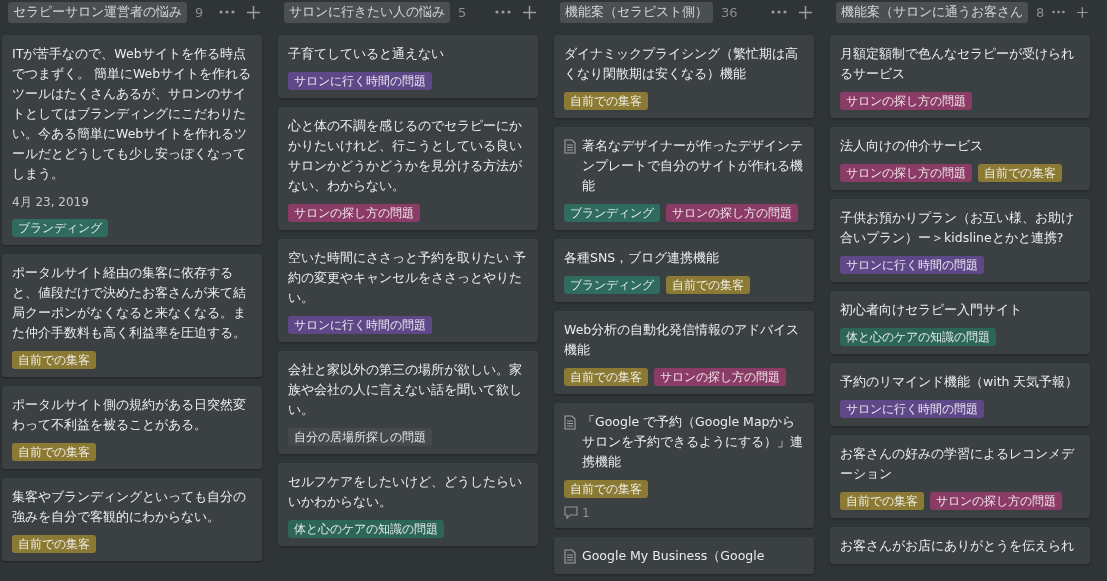 This screenshot has width=1107, height=581. I want to click on card-date: 4月 23, 2019, so click(51, 202).